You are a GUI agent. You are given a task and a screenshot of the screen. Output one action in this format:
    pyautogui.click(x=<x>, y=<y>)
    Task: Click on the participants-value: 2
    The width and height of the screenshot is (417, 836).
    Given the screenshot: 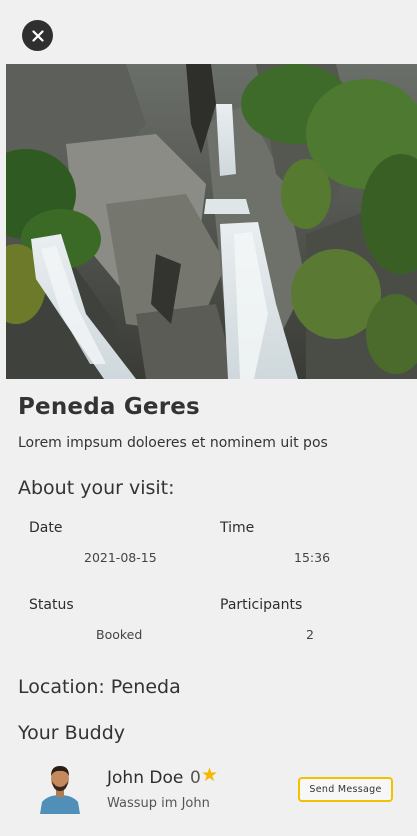 What is the action you would take?
    pyautogui.click(x=310, y=634)
    